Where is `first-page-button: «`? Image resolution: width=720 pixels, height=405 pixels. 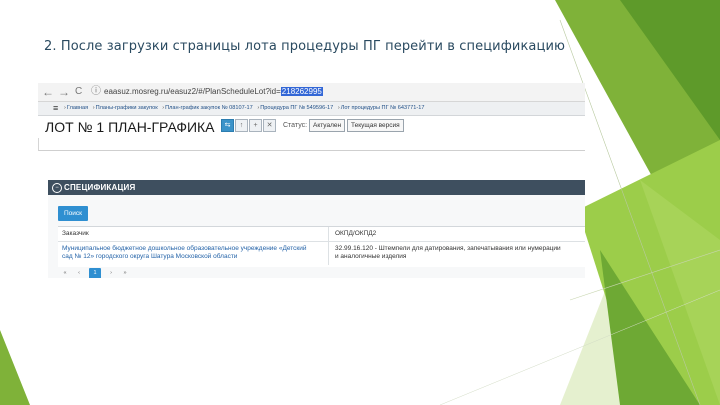
first-page-button: « is located at coordinates (65, 273).